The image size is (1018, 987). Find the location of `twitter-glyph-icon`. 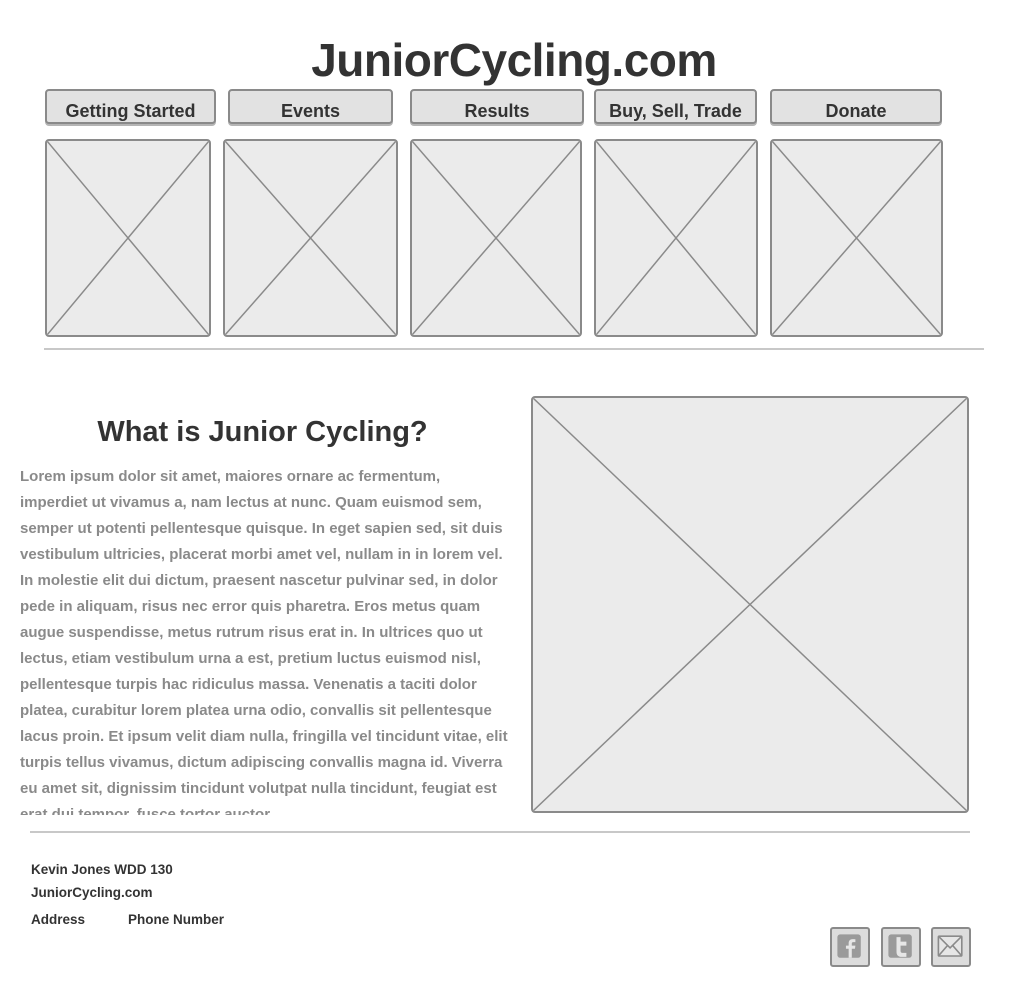

twitter-glyph-icon is located at coordinates (900, 946).